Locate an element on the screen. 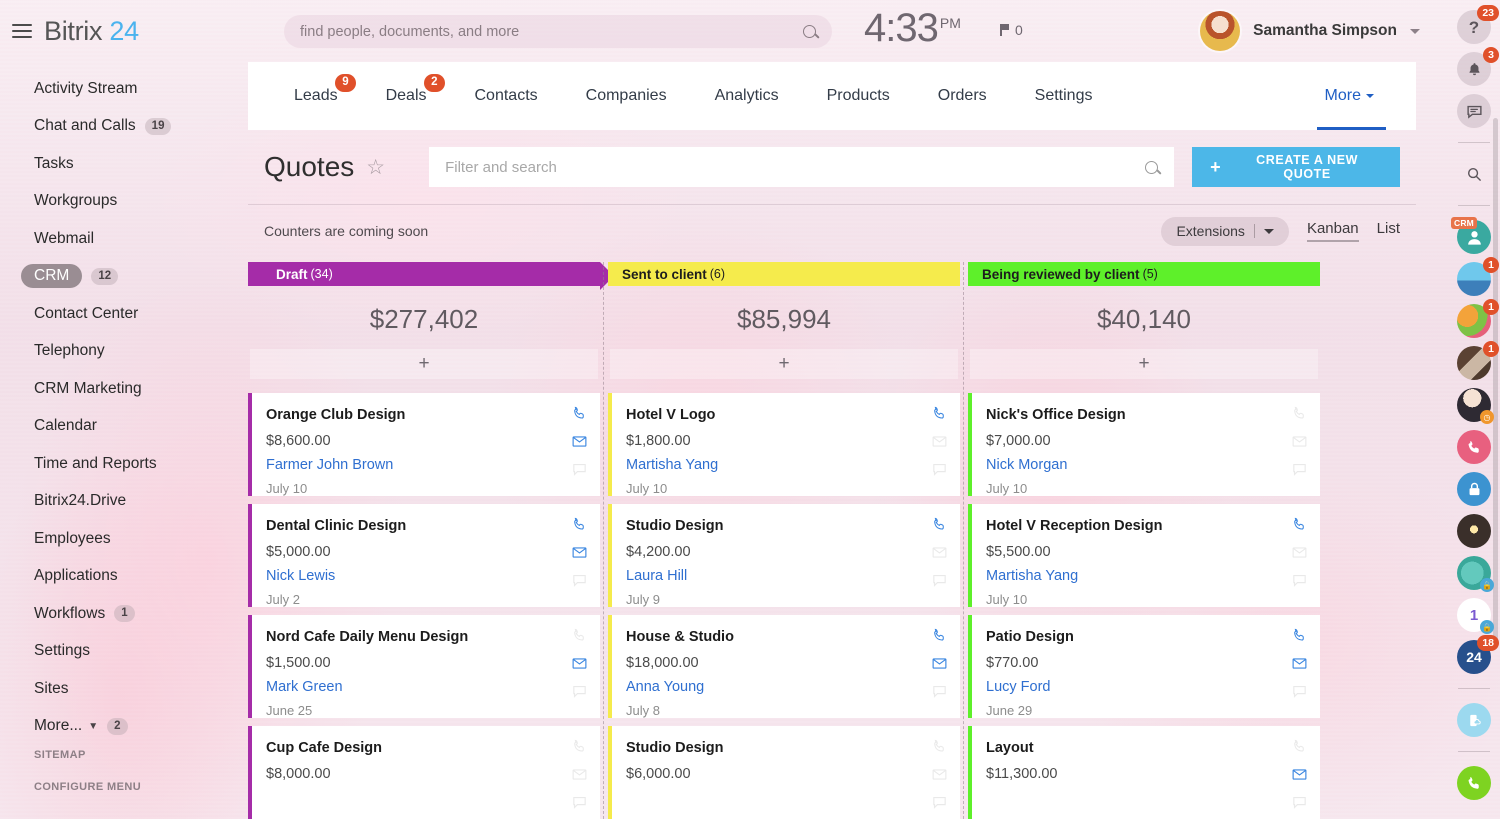 The height and width of the screenshot is (819, 1500). sidebar-item-chat-and-calls: Chat and Calls 19 is located at coordinates (124, 127).